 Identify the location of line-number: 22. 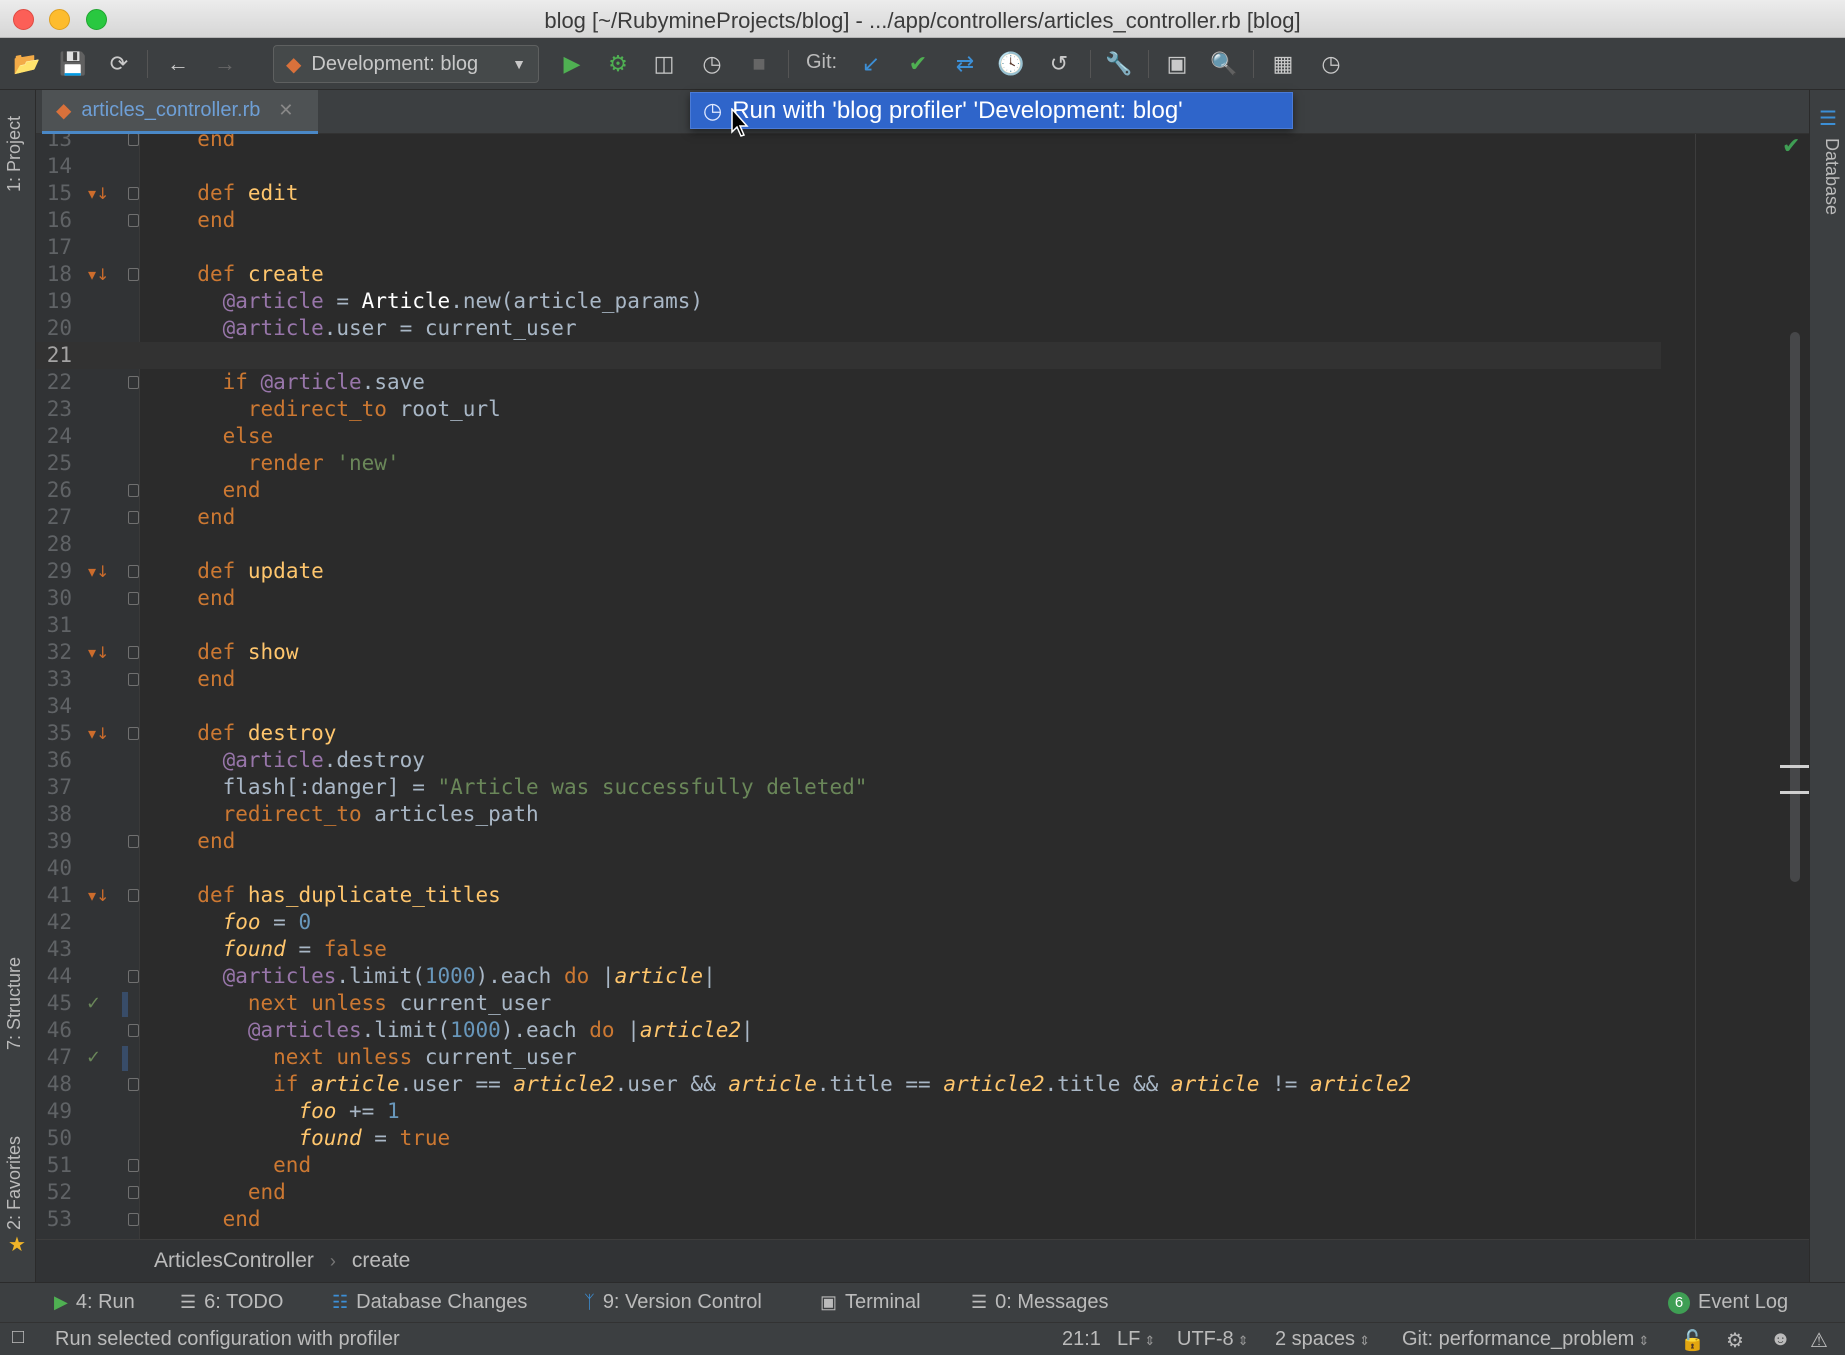
(54, 382).